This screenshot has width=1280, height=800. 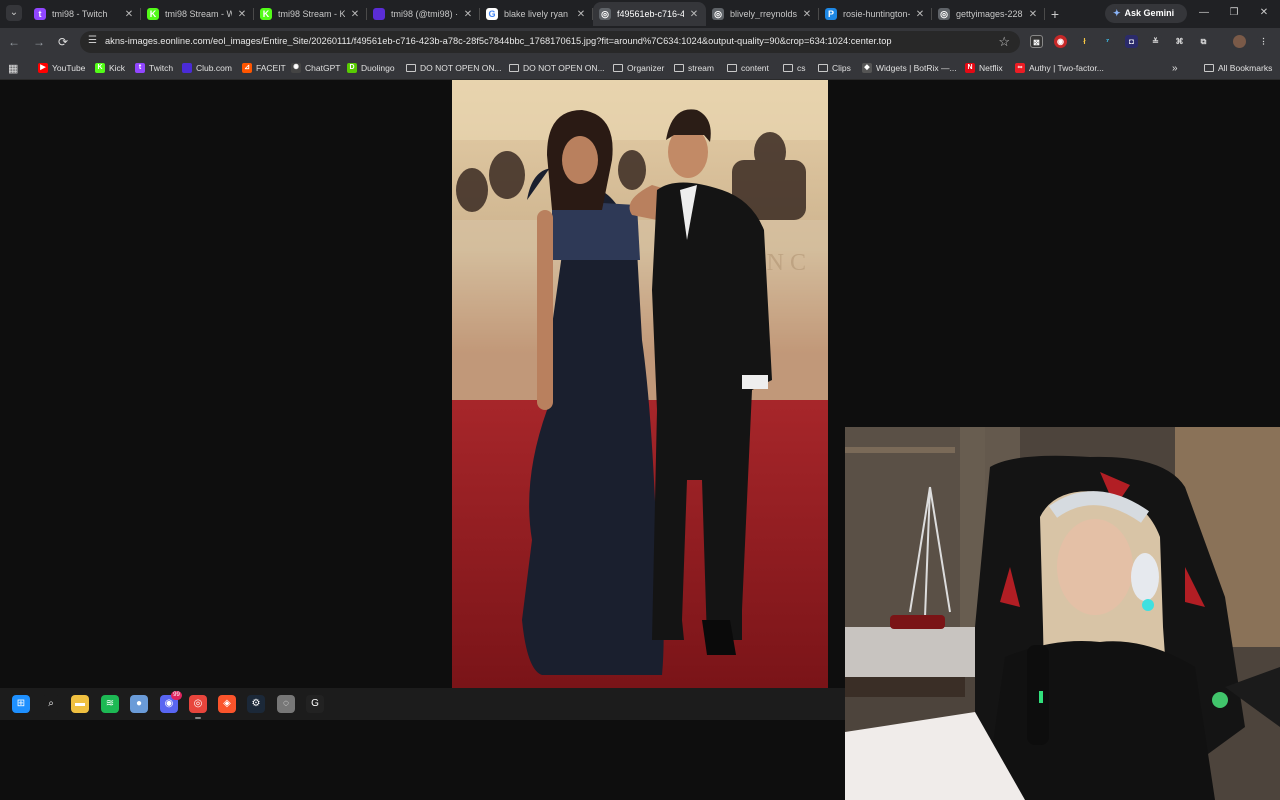 I want to click on reload-button: ⟳, so click(x=63, y=42).